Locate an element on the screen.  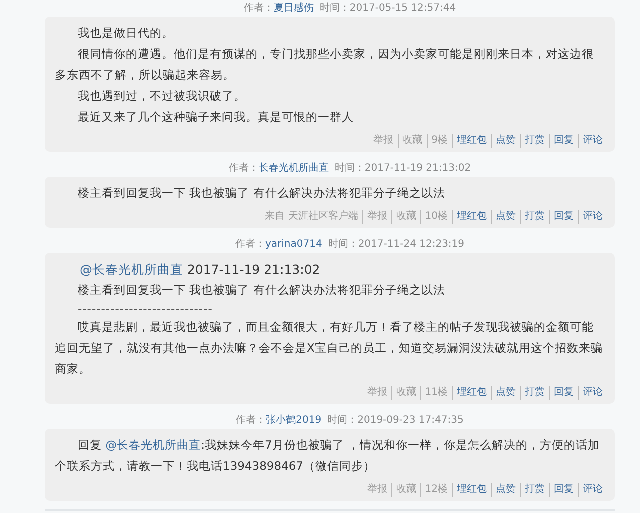
post-time: 时间：2017-05-15 12:57:44 is located at coordinates (388, 8).